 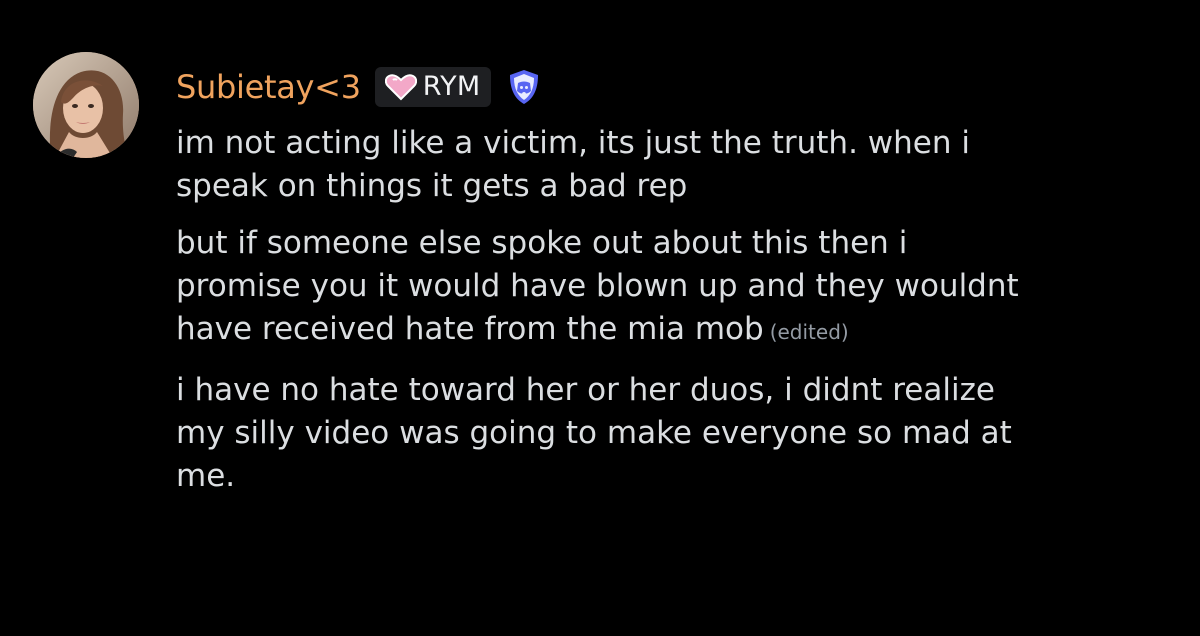 I want to click on message-header: Subietay<3 RYM, so click(x=676, y=87).